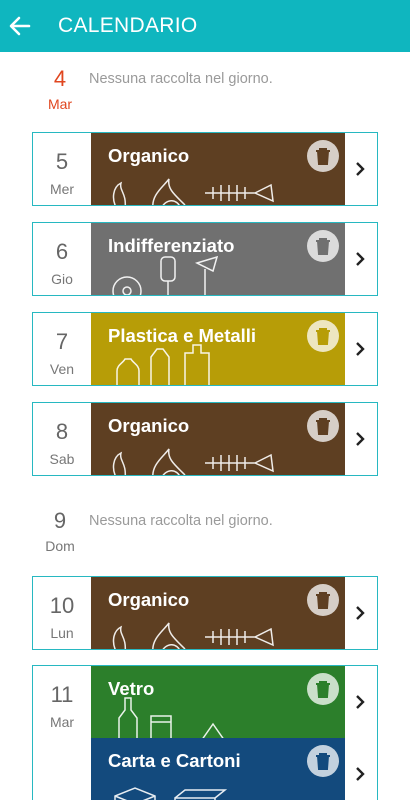 The image size is (410, 800). Describe the element at coordinates (128, 25) in the screenshot. I see `page-title: CALENDARIO` at that location.